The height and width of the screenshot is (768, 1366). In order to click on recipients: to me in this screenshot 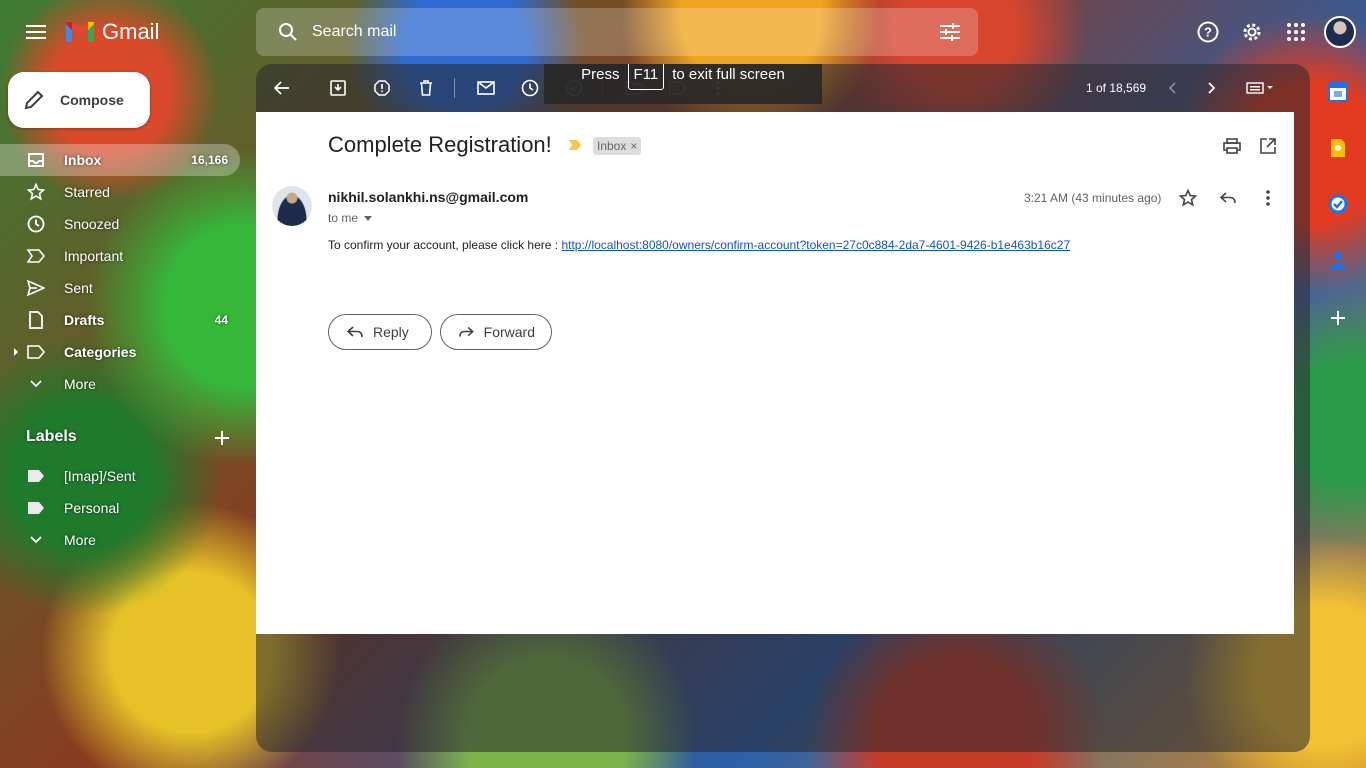, I will do `click(350, 218)`.